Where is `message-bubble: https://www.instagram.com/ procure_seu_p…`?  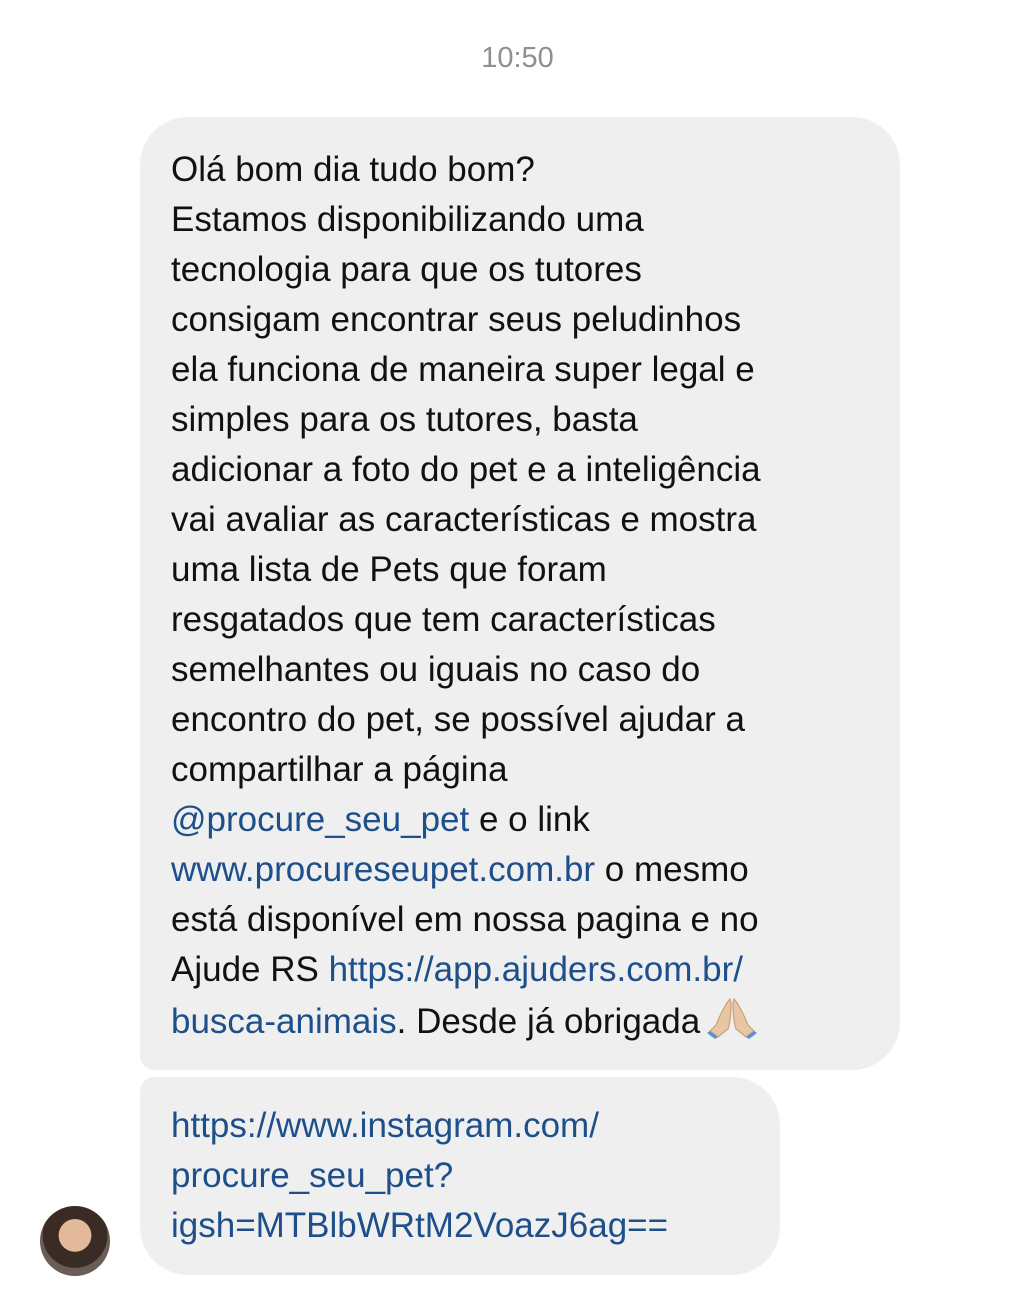
message-bubble: https://www.instagram.com/ procure_seu_p… is located at coordinates (460, 1176).